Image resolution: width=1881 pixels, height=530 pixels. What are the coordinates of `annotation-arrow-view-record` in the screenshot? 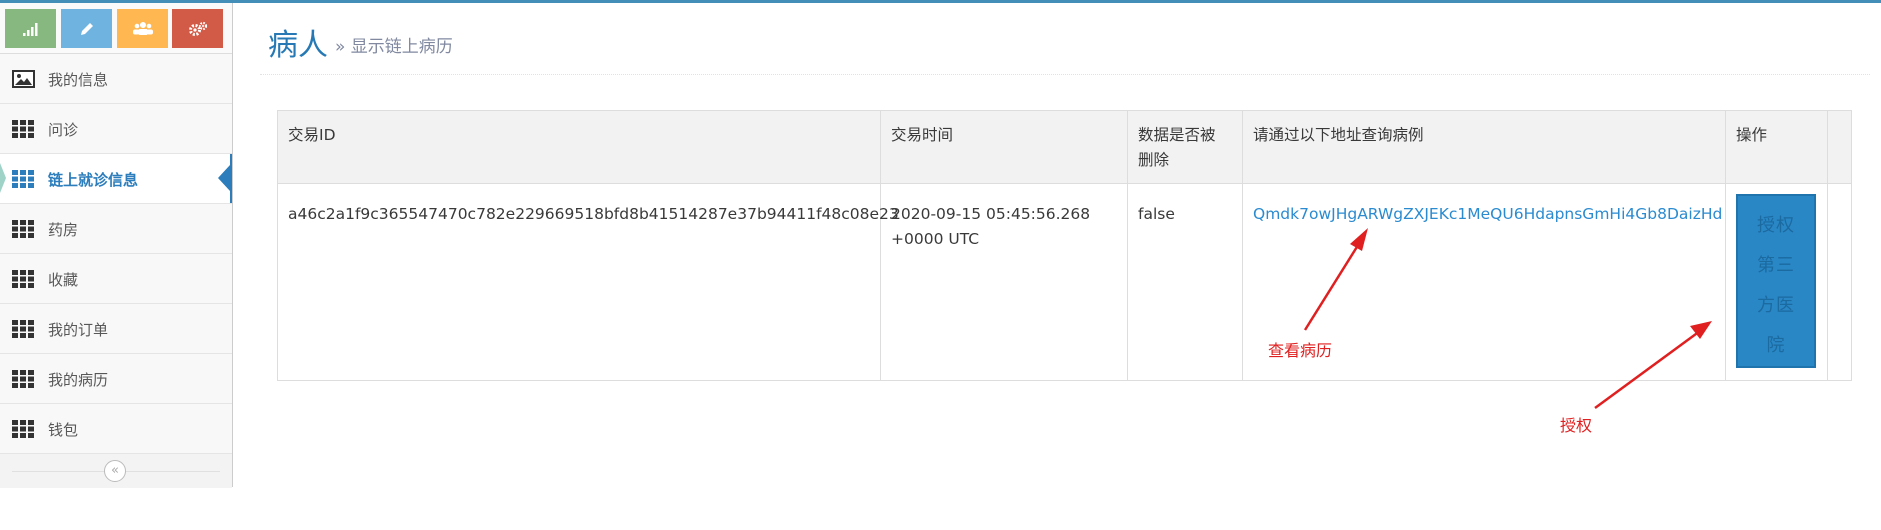 It's located at (1335, 279).